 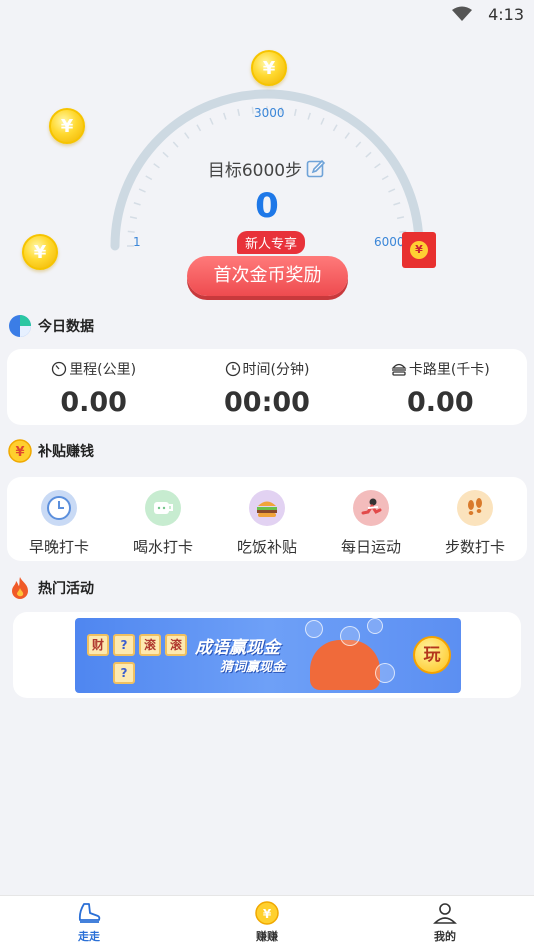 I want to click on subsidy-card: 早晚打卡 喝水打卡 吃饭补贴 每日运动 步数打卡, so click(x=267, y=519).